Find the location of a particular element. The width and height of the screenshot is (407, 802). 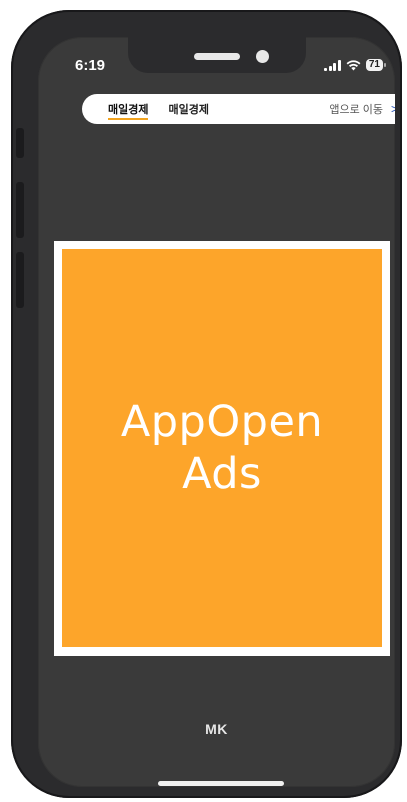

notch is located at coordinates (217, 55).